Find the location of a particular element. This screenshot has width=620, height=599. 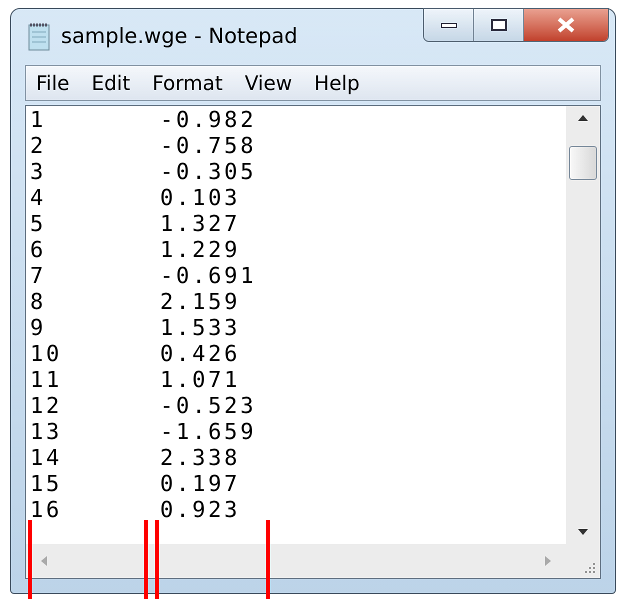

line-number: 4 is located at coordinates (39, 199).